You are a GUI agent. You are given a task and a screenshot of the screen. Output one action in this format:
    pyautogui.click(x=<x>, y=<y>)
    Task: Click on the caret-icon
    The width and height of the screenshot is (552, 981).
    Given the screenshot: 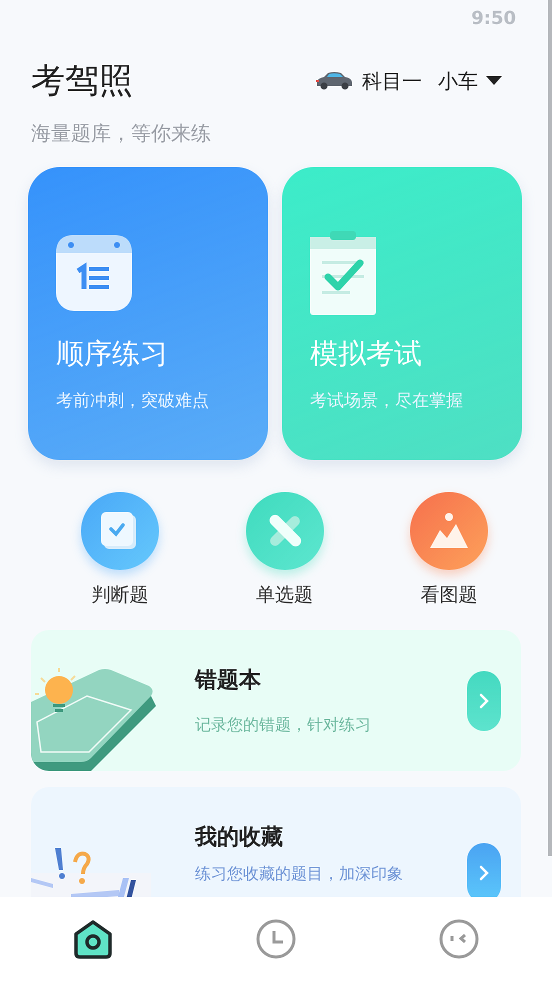 What is the action you would take?
    pyautogui.click(x=494, y=81)
    